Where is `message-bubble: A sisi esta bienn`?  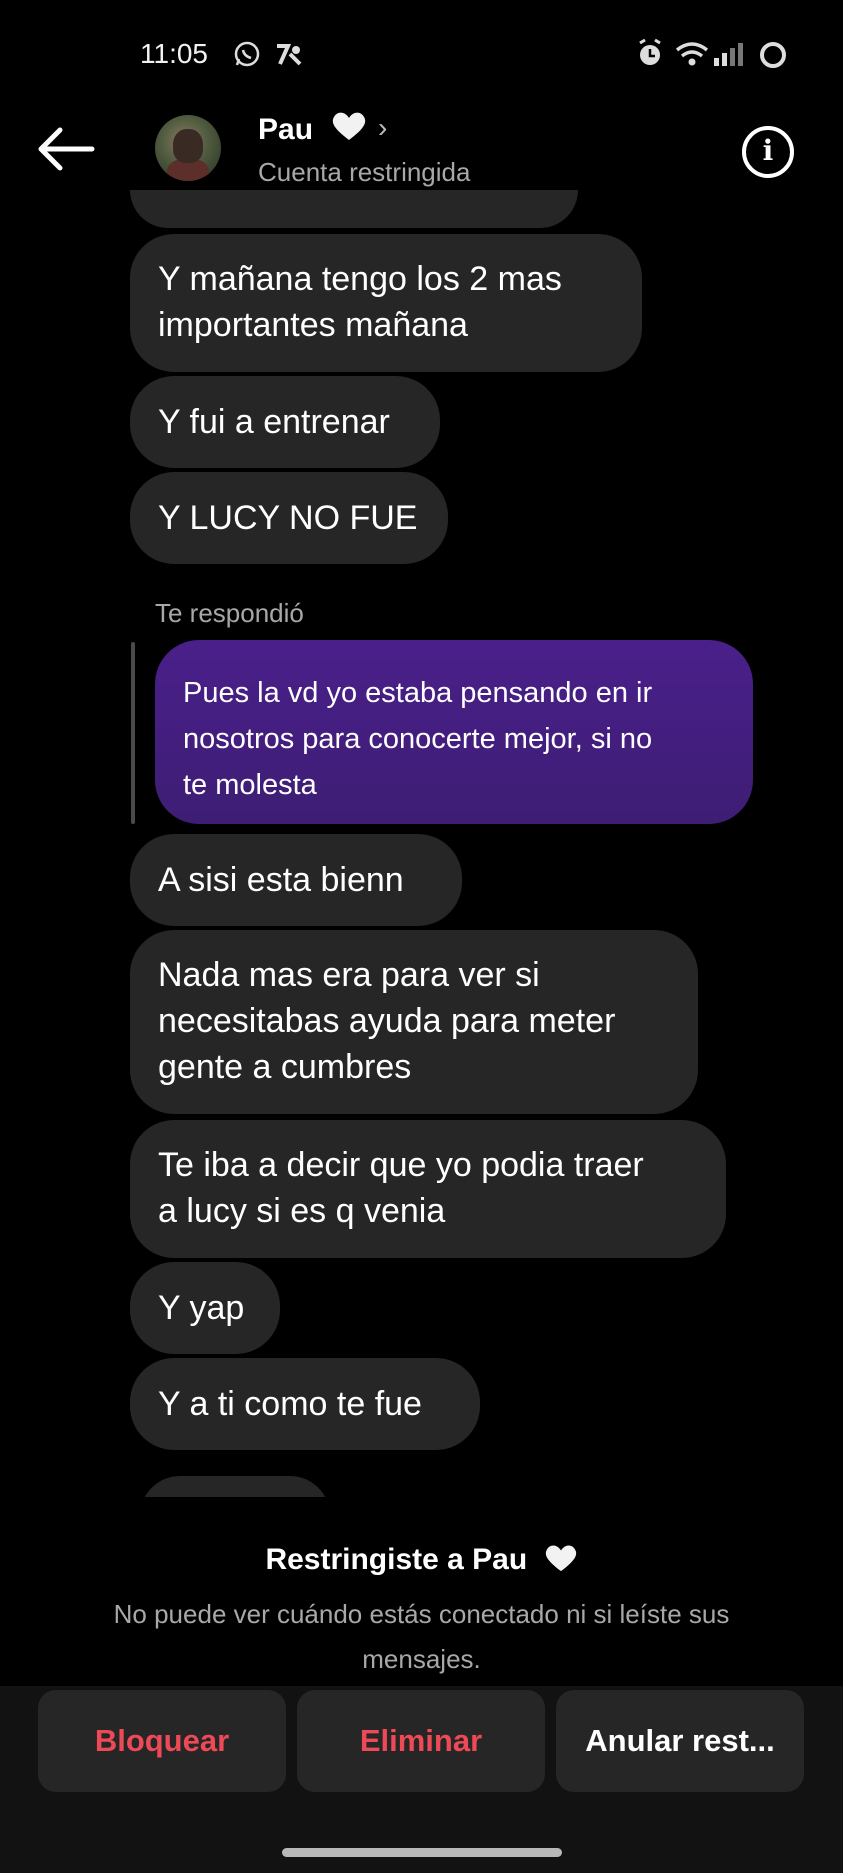
message-bubble: A sisi esta bienn is located at coordinates (296, 880).